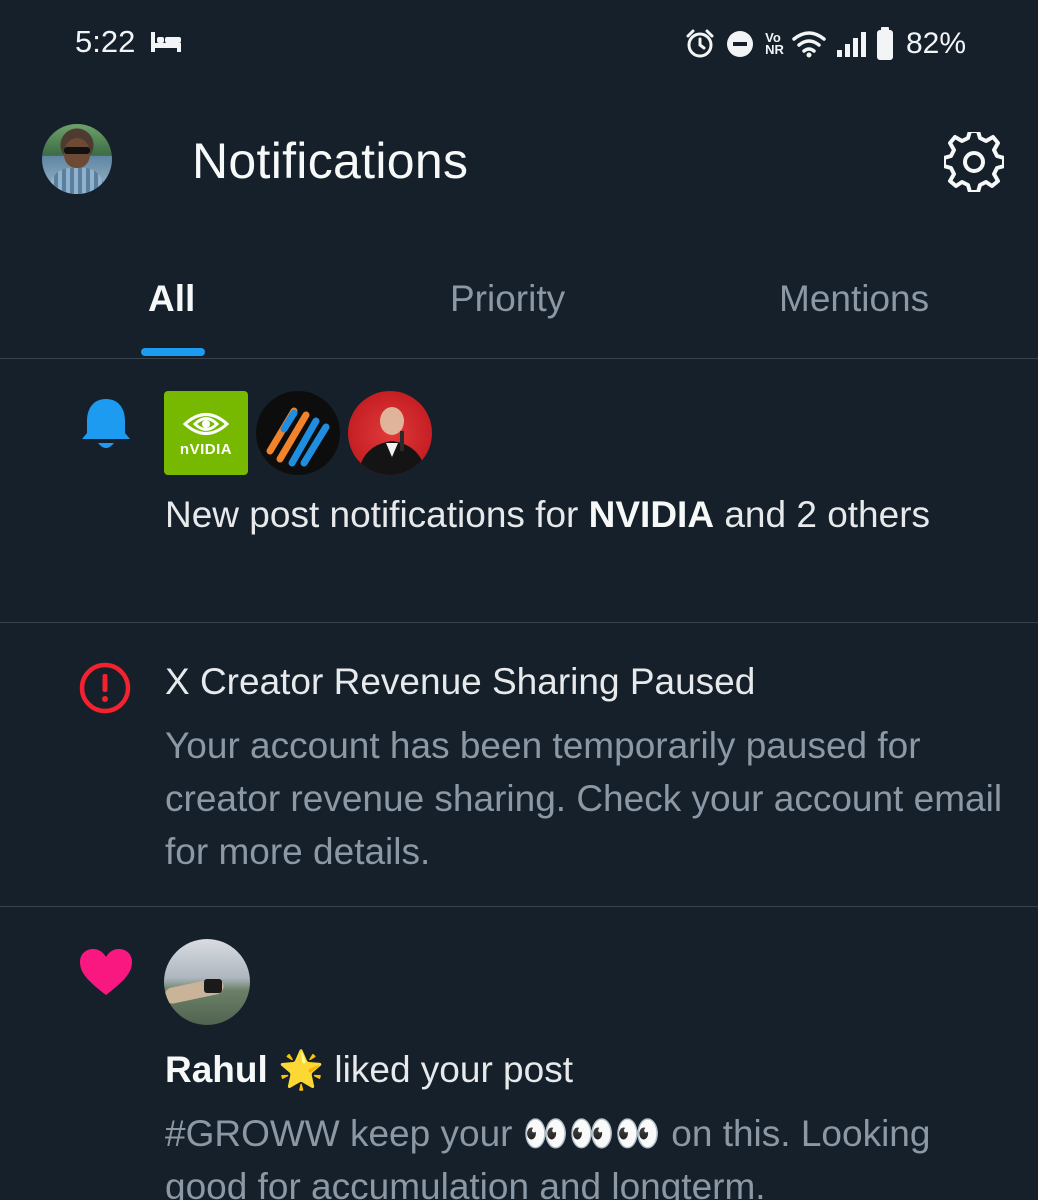  Describe the element at coordinates (774, 49) in the screenshot. I see `vonr-label-bottom: NR` at that location.